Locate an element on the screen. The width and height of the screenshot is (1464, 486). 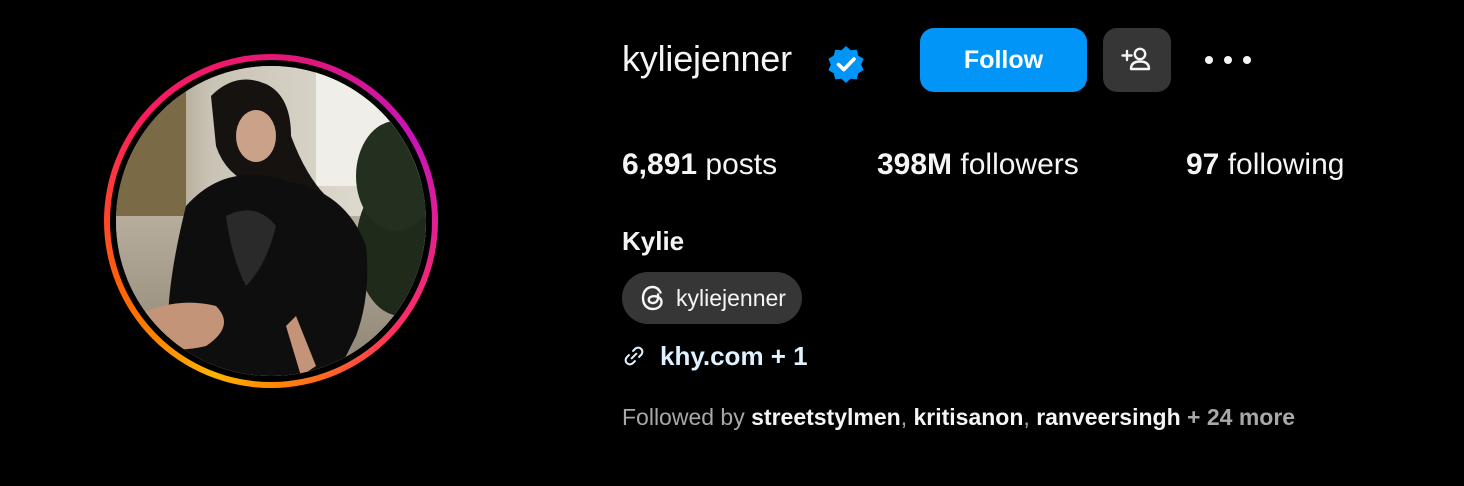
profile-avatar is located at coordinates (271, 221).